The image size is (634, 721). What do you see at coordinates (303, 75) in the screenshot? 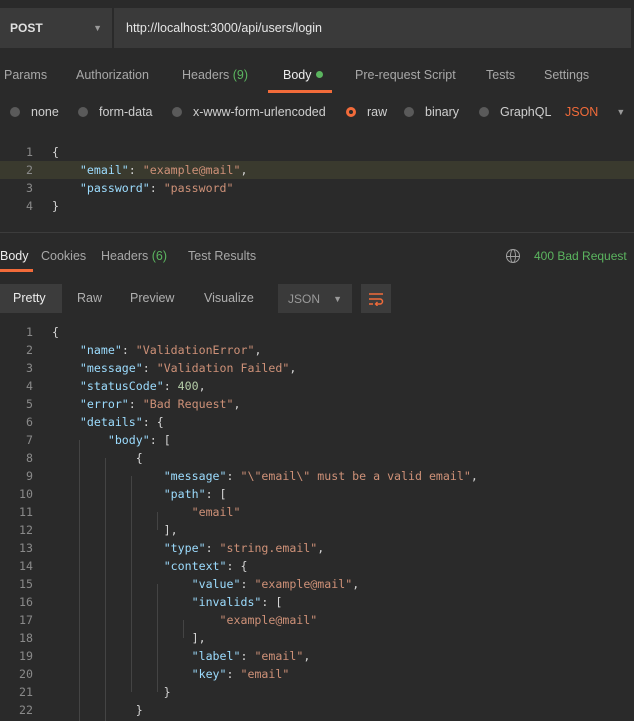
I see `tab-body: Body` at bounding box center [303, 75].